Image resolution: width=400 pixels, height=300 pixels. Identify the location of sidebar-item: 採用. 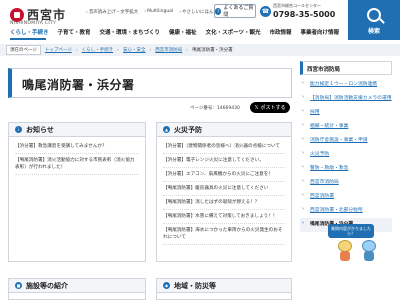
(346, 113).